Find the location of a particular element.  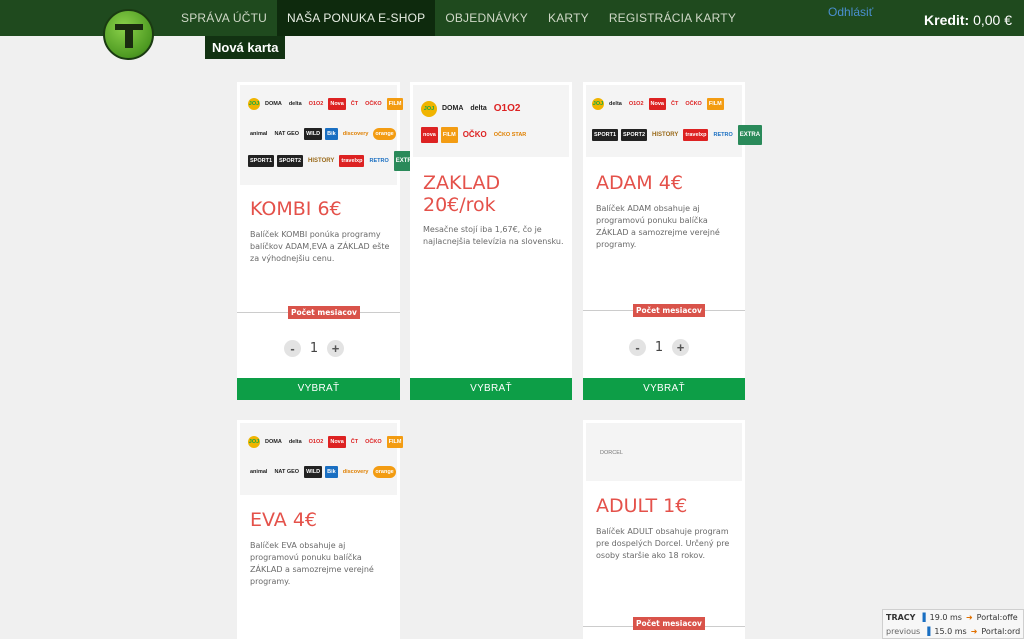

logo-row: nova FILM OČKO OČKO STAR is located at coordinates (474, 135).